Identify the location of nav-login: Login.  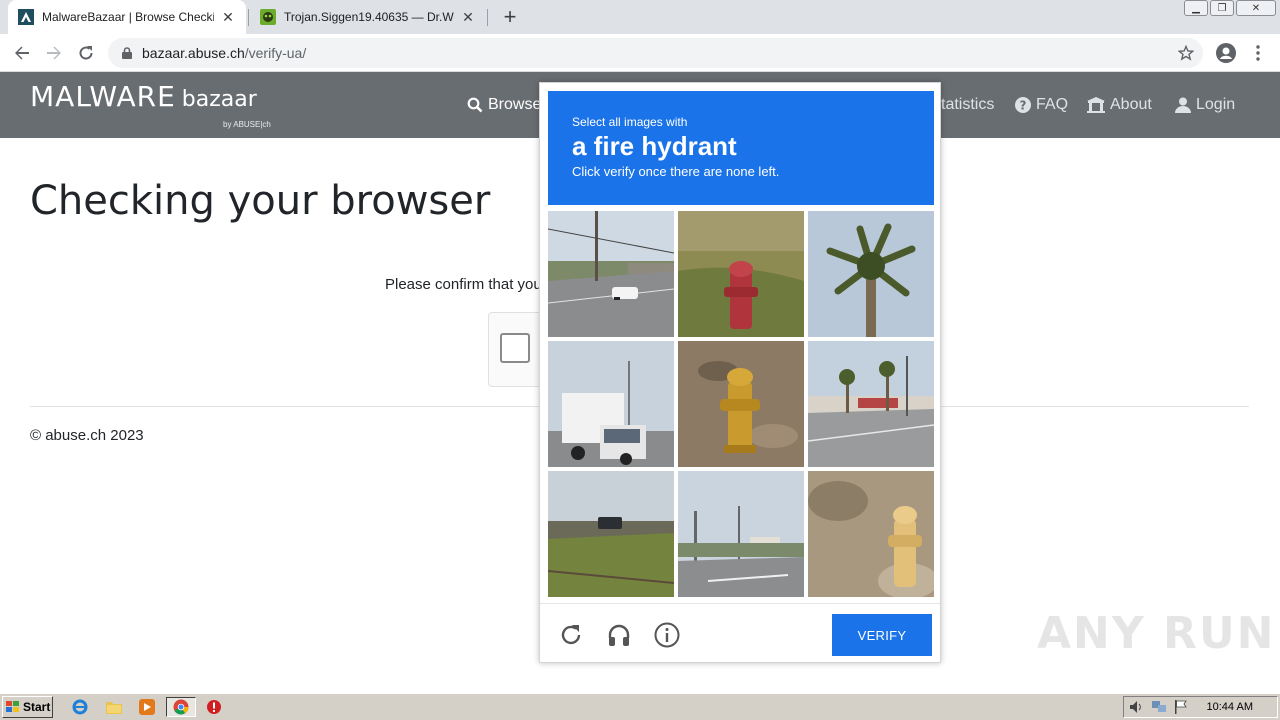
(1205, 105).